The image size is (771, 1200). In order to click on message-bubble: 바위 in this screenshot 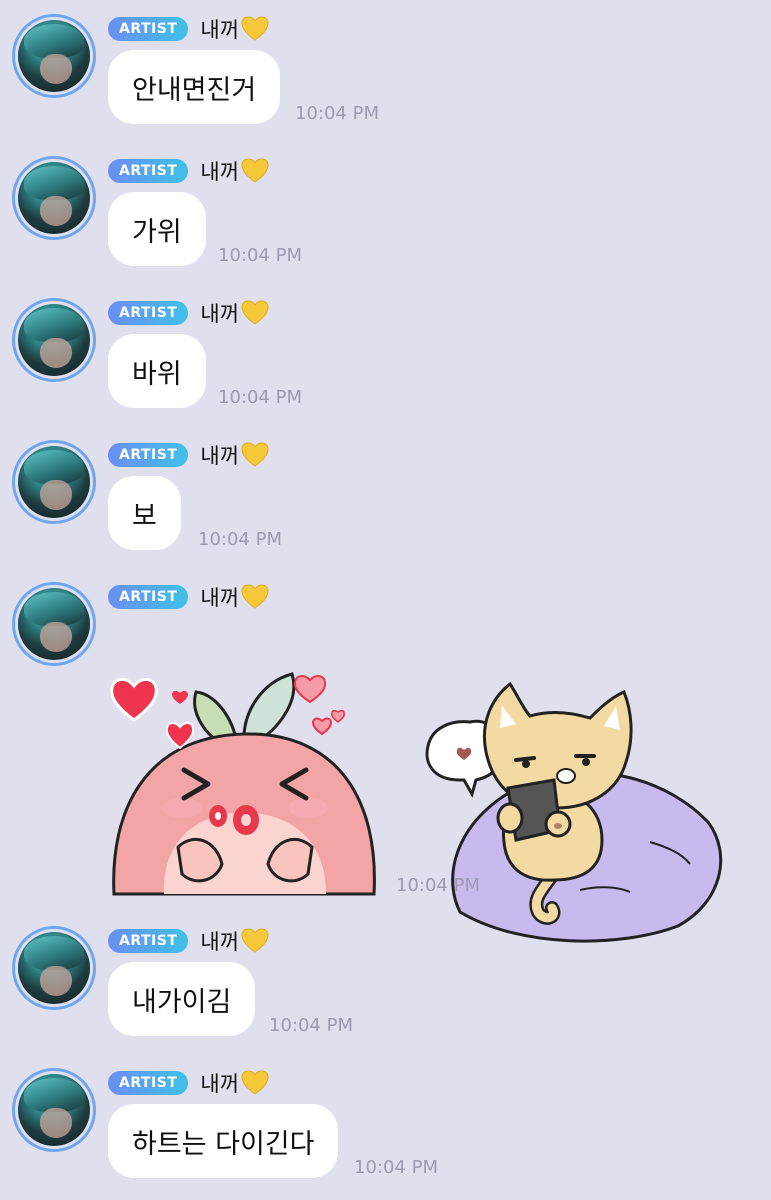, I will do `click(157, 371)`.